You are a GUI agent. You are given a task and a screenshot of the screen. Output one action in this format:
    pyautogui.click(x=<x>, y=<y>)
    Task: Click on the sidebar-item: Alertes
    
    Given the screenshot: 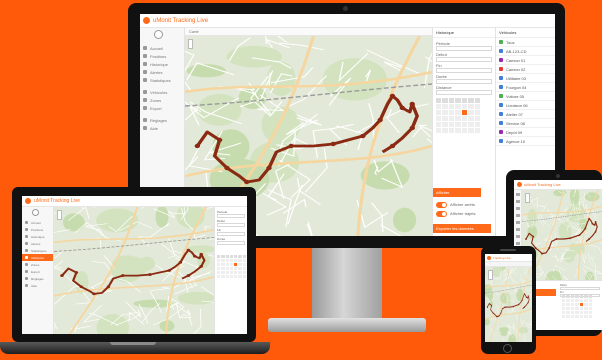 What is the action you would take?
    pyautogui.click(x=37, y=243)
    